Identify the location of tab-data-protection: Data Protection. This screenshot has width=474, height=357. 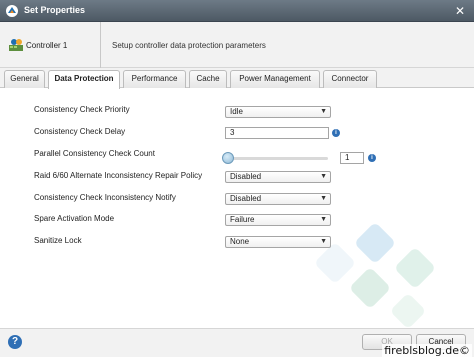
(84, 79).